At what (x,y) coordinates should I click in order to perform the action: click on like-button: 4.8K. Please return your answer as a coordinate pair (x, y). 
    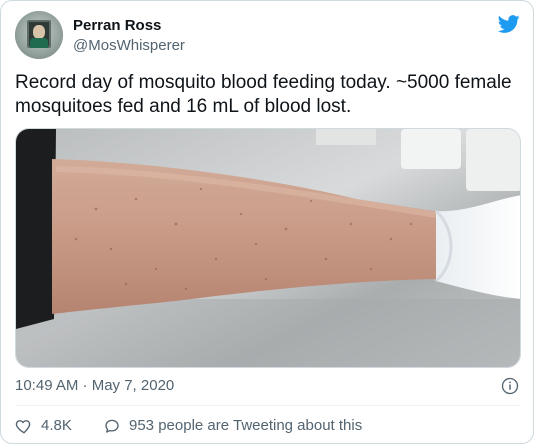
    Looking at the image, I should click on (43, 426).